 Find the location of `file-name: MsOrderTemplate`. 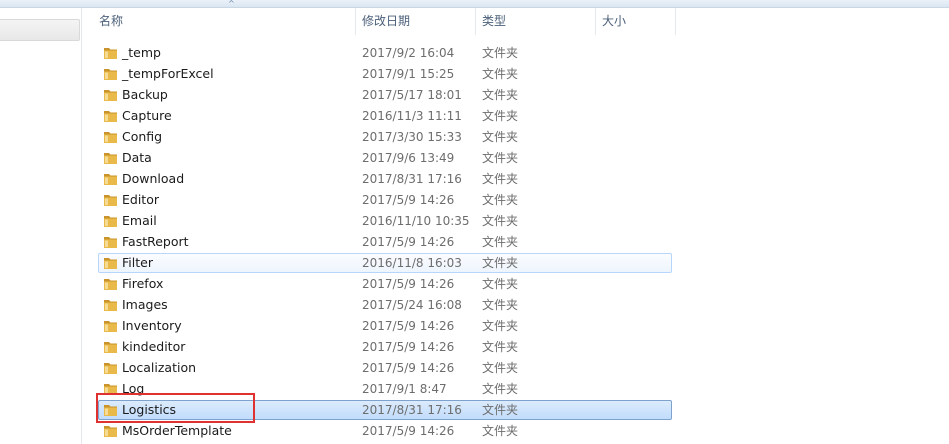

file-name: MsOrderTemplate is located at coordinates (177, 430).